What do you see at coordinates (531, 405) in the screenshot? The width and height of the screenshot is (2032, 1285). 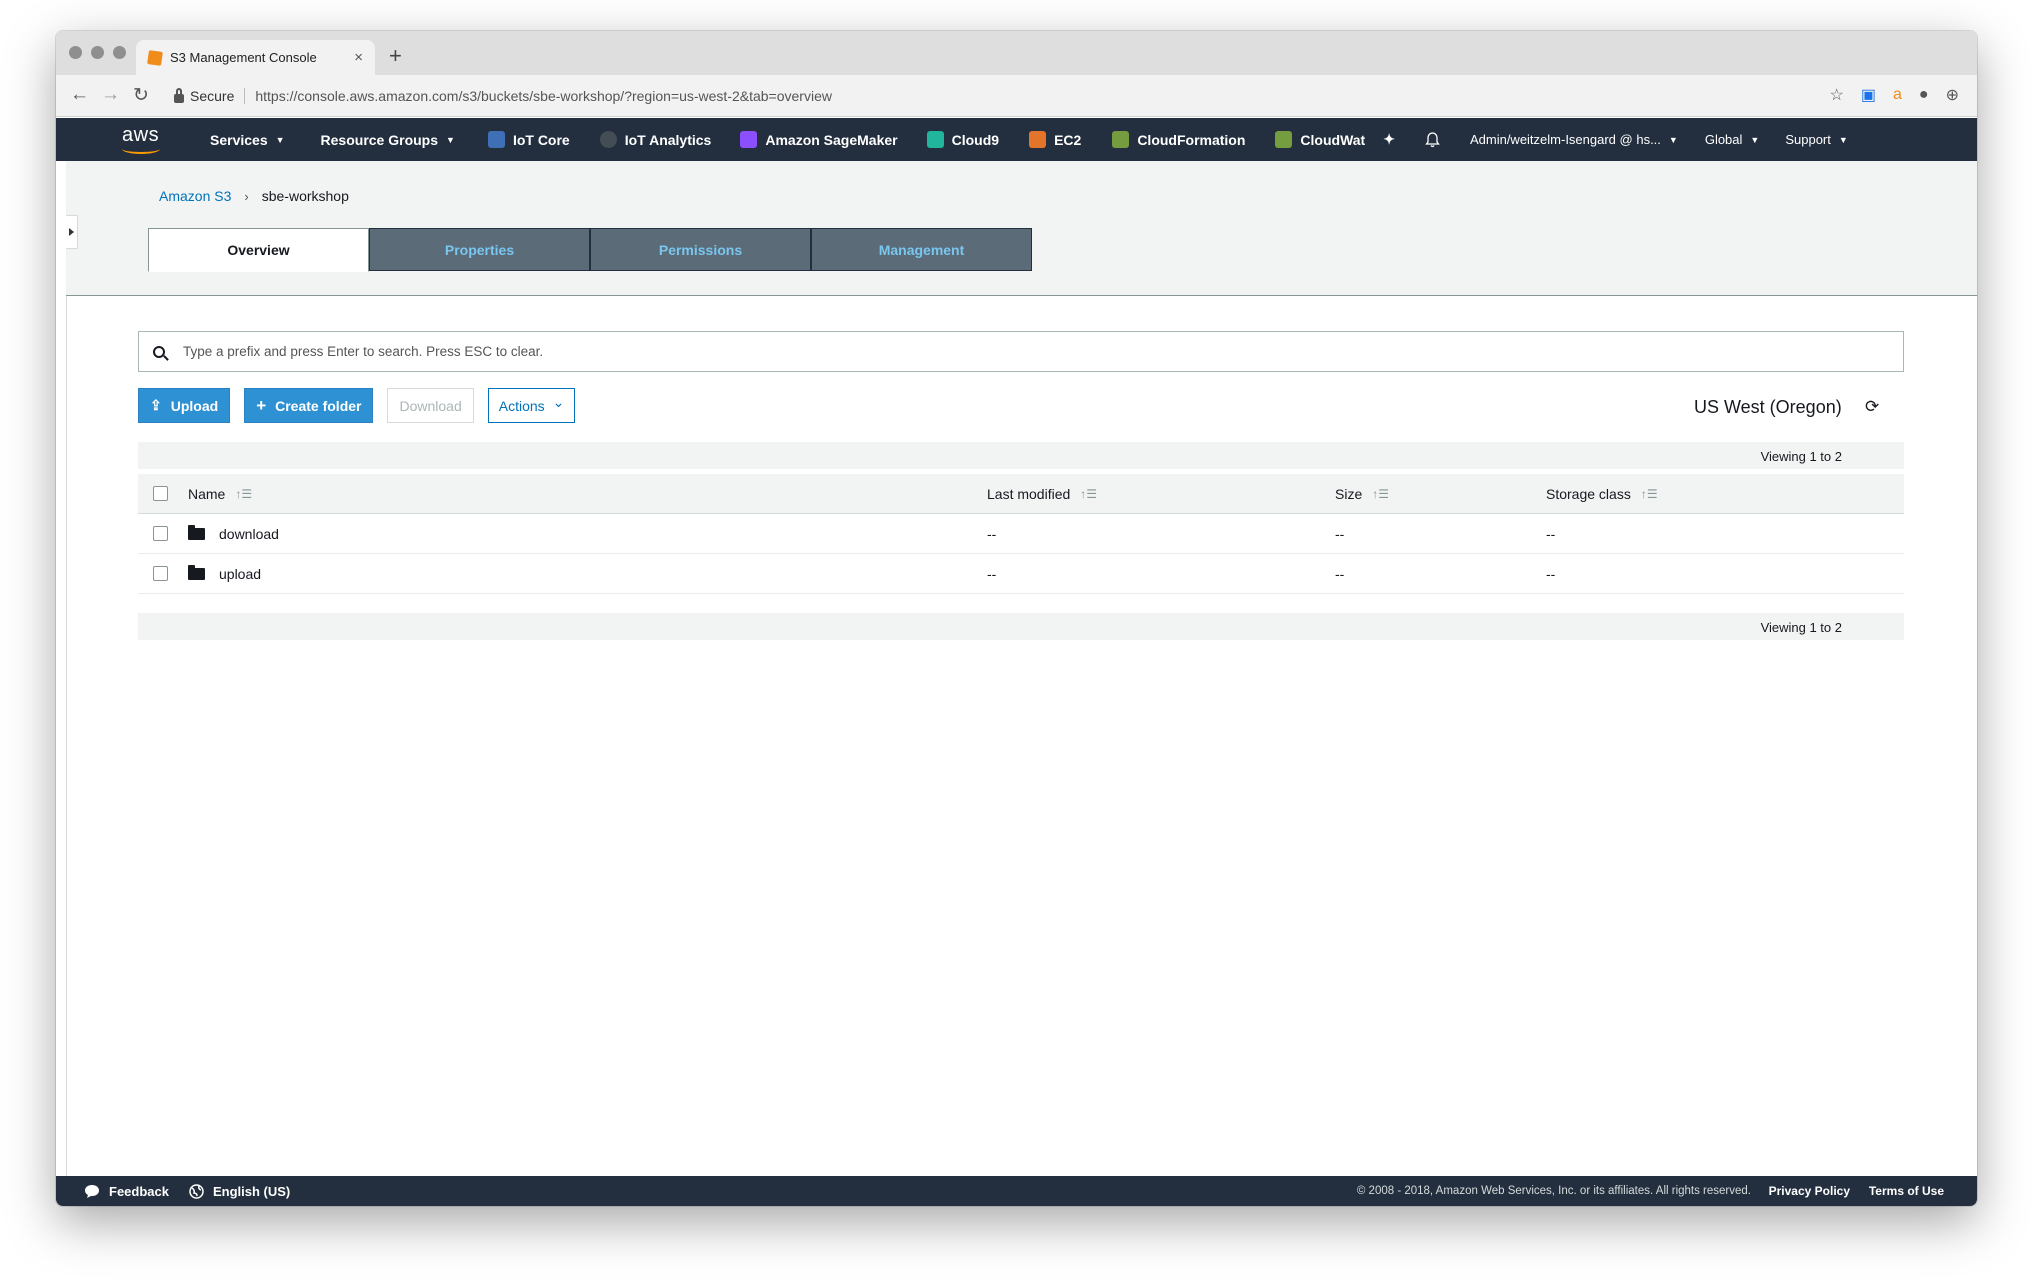 I see `actions-dropdown: Actions ⌄` at bounding box center [531, 405].